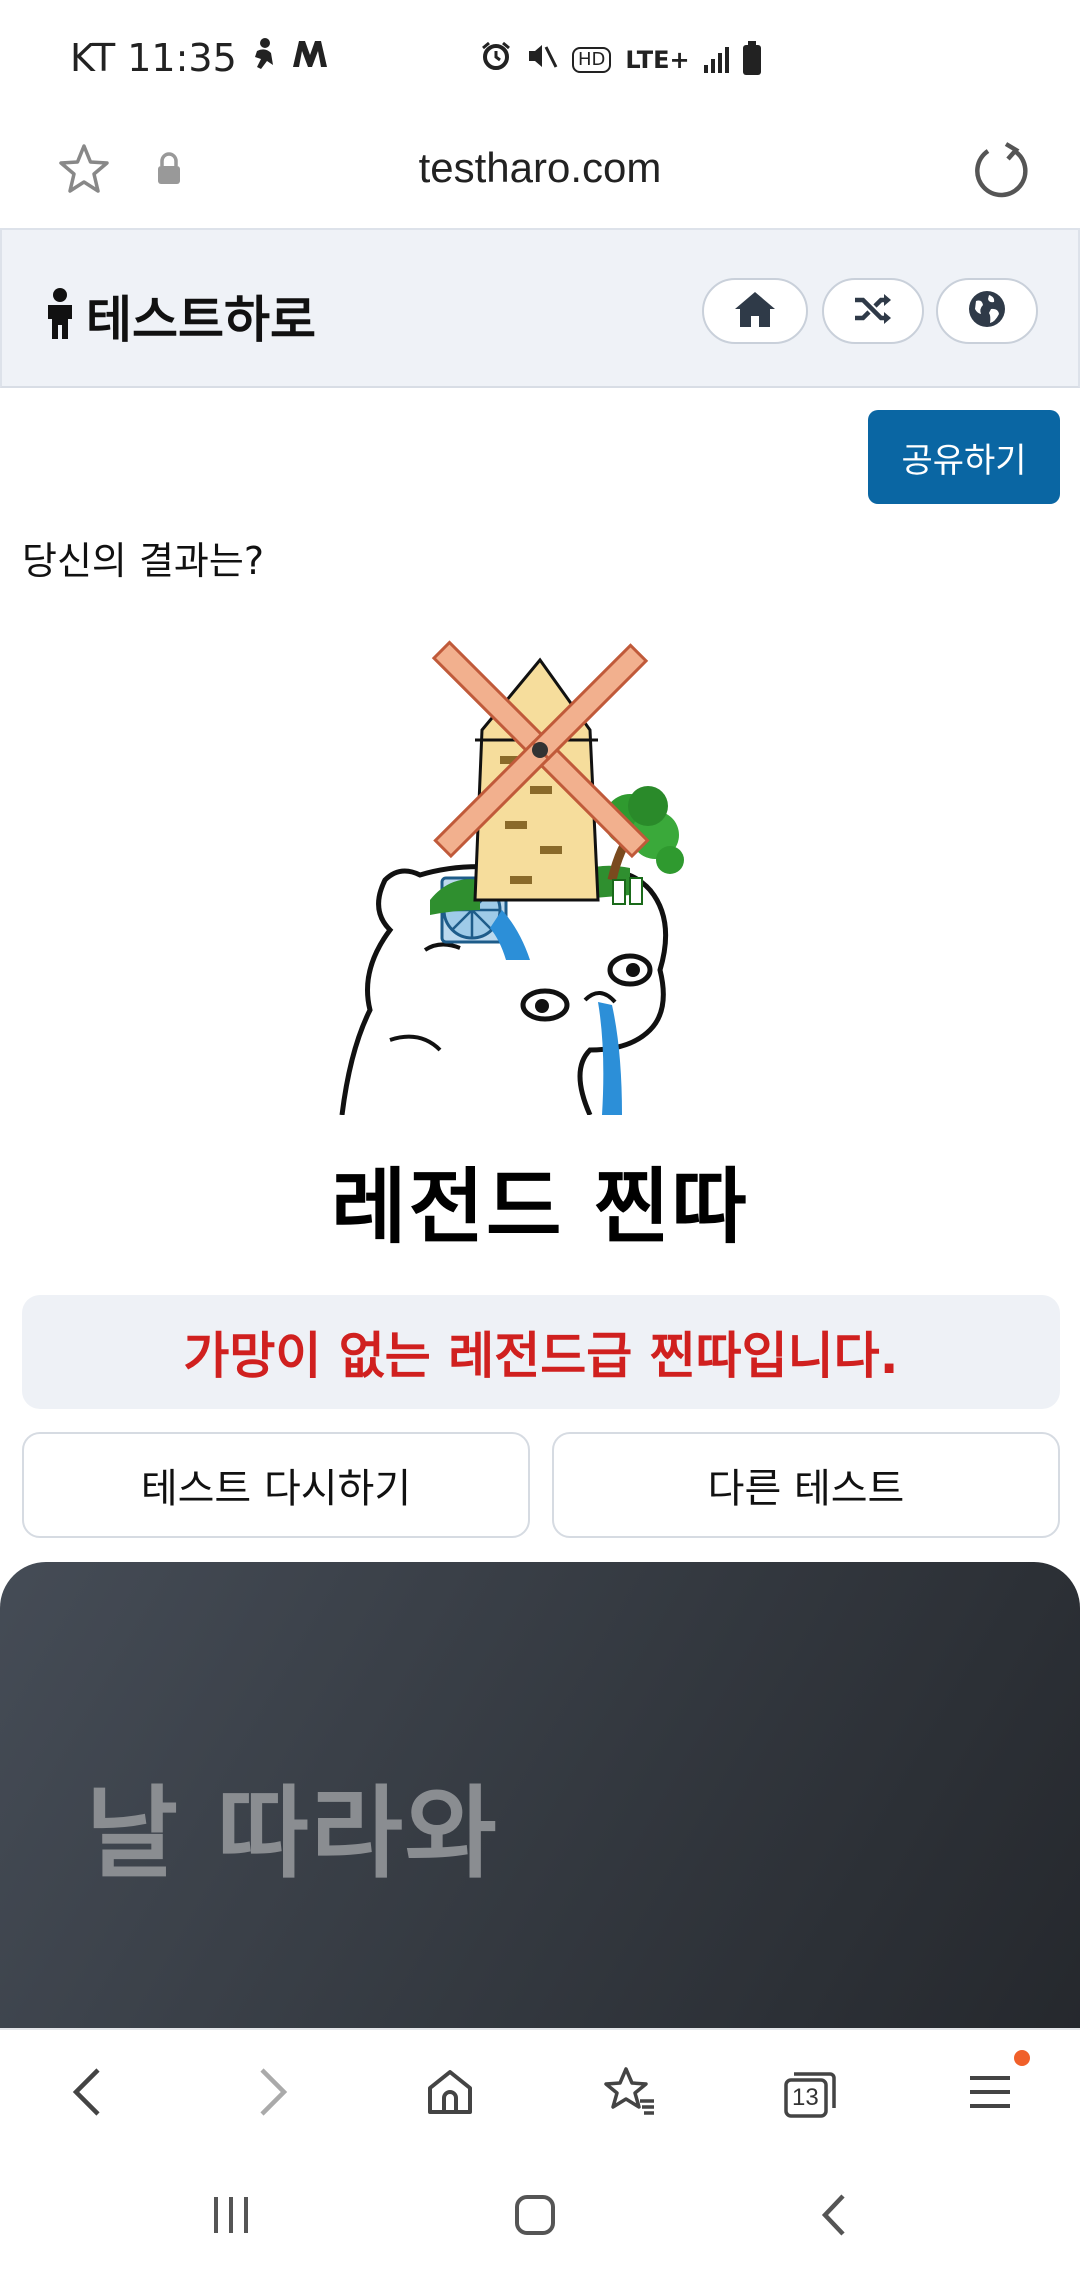 The height and width of the screenshot is (2280, 1080). I want to click on site-logo: 테스트하로, so click(179, 316).